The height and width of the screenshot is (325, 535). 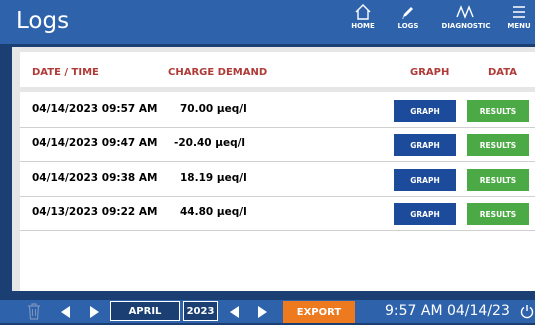 I want to click on row-datetime: 04/14/2023 09:47 AM, so click(x=95, y=143).